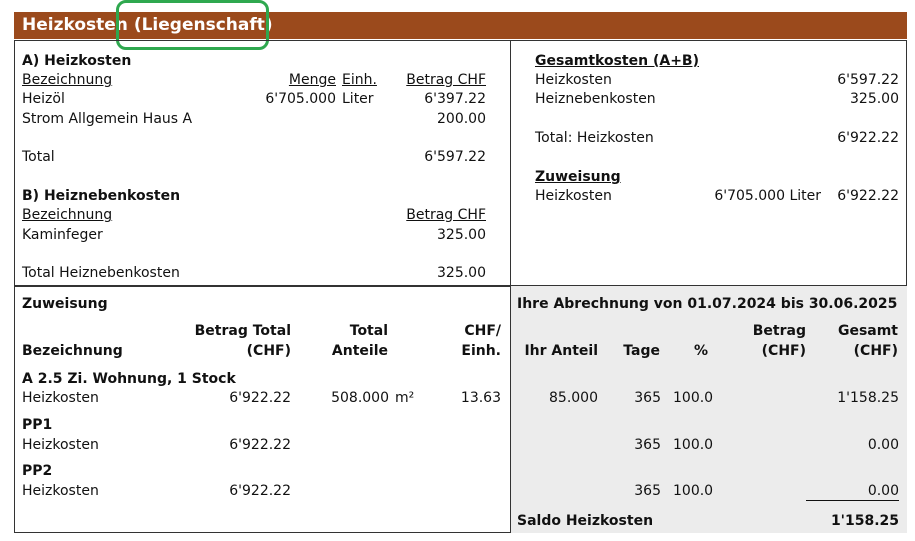  Describe the element at coordinates (455, 157) in the screenshot. I see `heizkosten-total-value: 6'597.22` at that location.